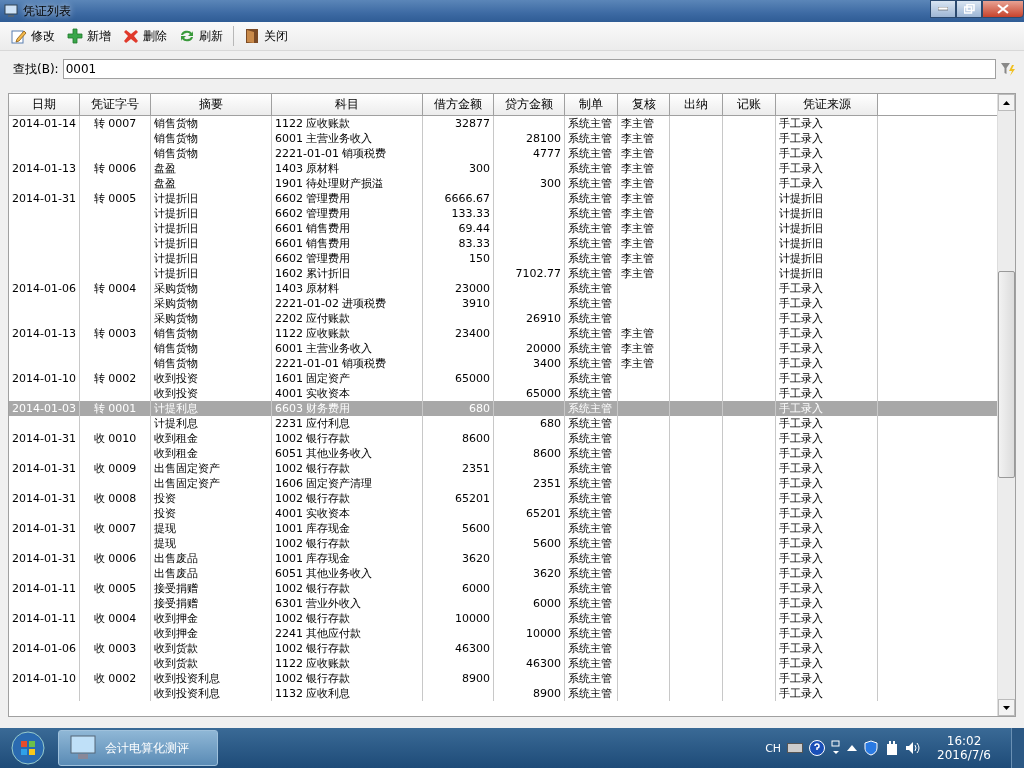  I want to click on tray-up-arrow-icon, so click(852, 748).